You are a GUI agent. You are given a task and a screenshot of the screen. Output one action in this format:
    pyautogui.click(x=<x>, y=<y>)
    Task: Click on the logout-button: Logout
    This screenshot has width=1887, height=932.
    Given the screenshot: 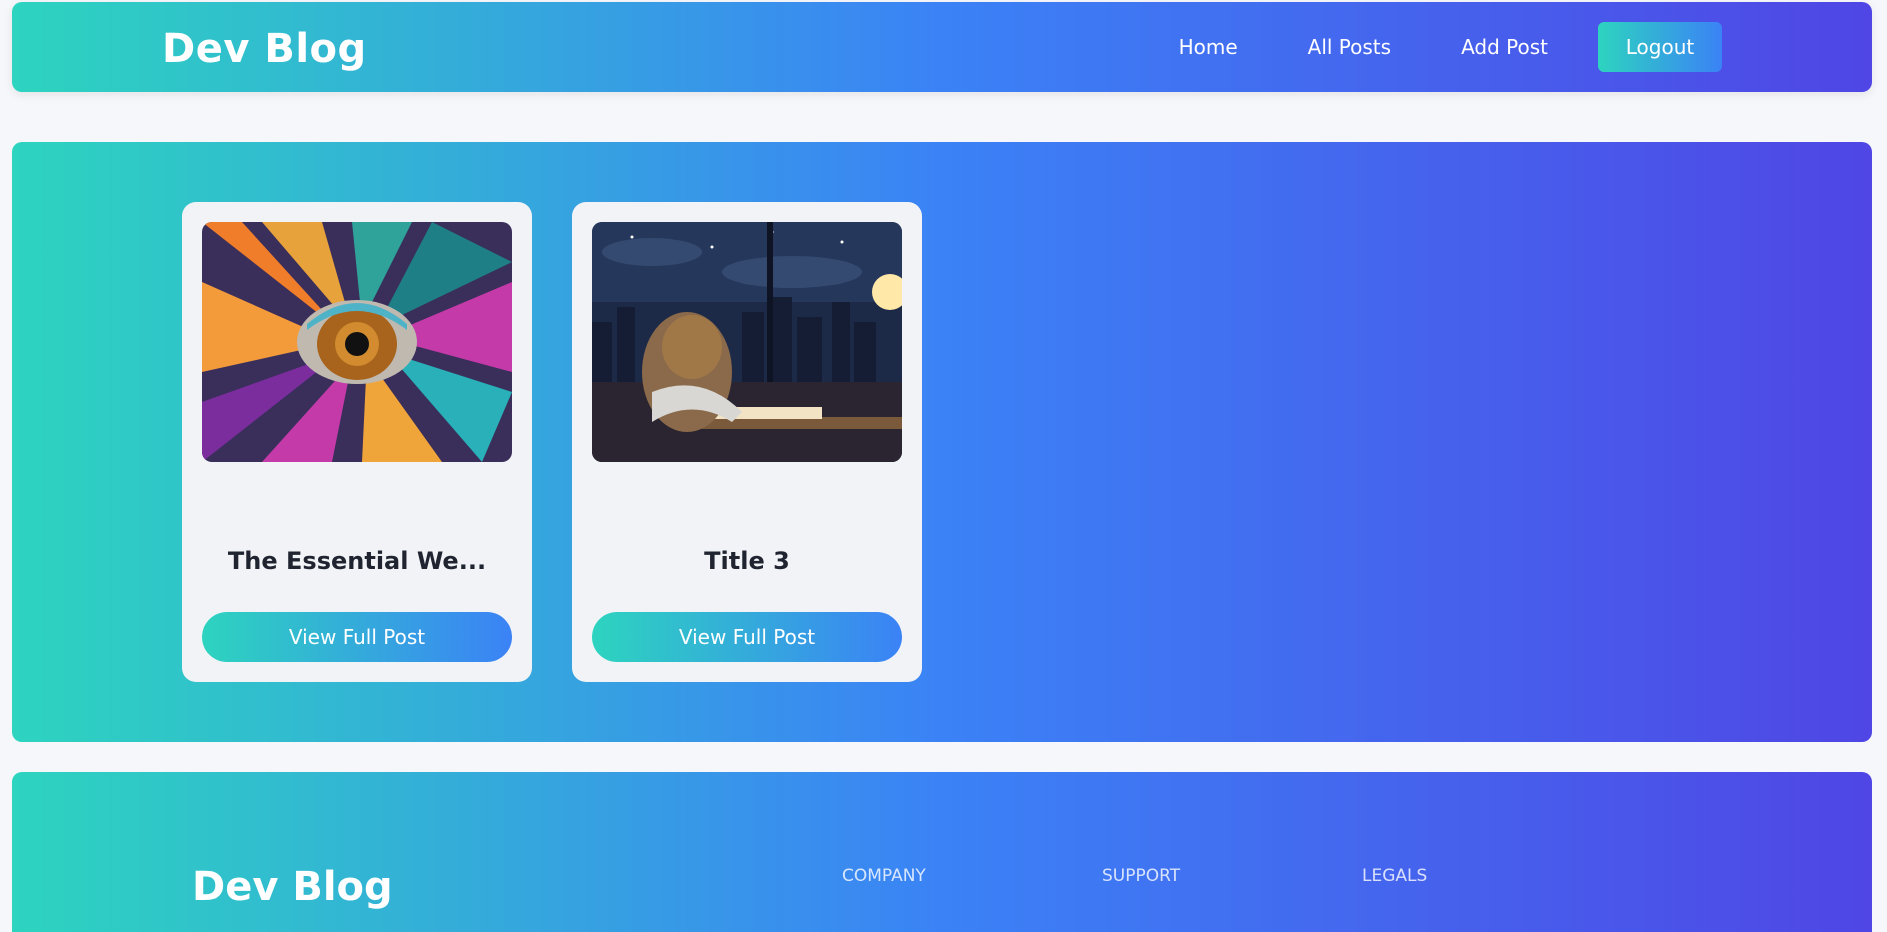 What is the action you would take?
    pyautogui.click(x=1660, y=47)
    